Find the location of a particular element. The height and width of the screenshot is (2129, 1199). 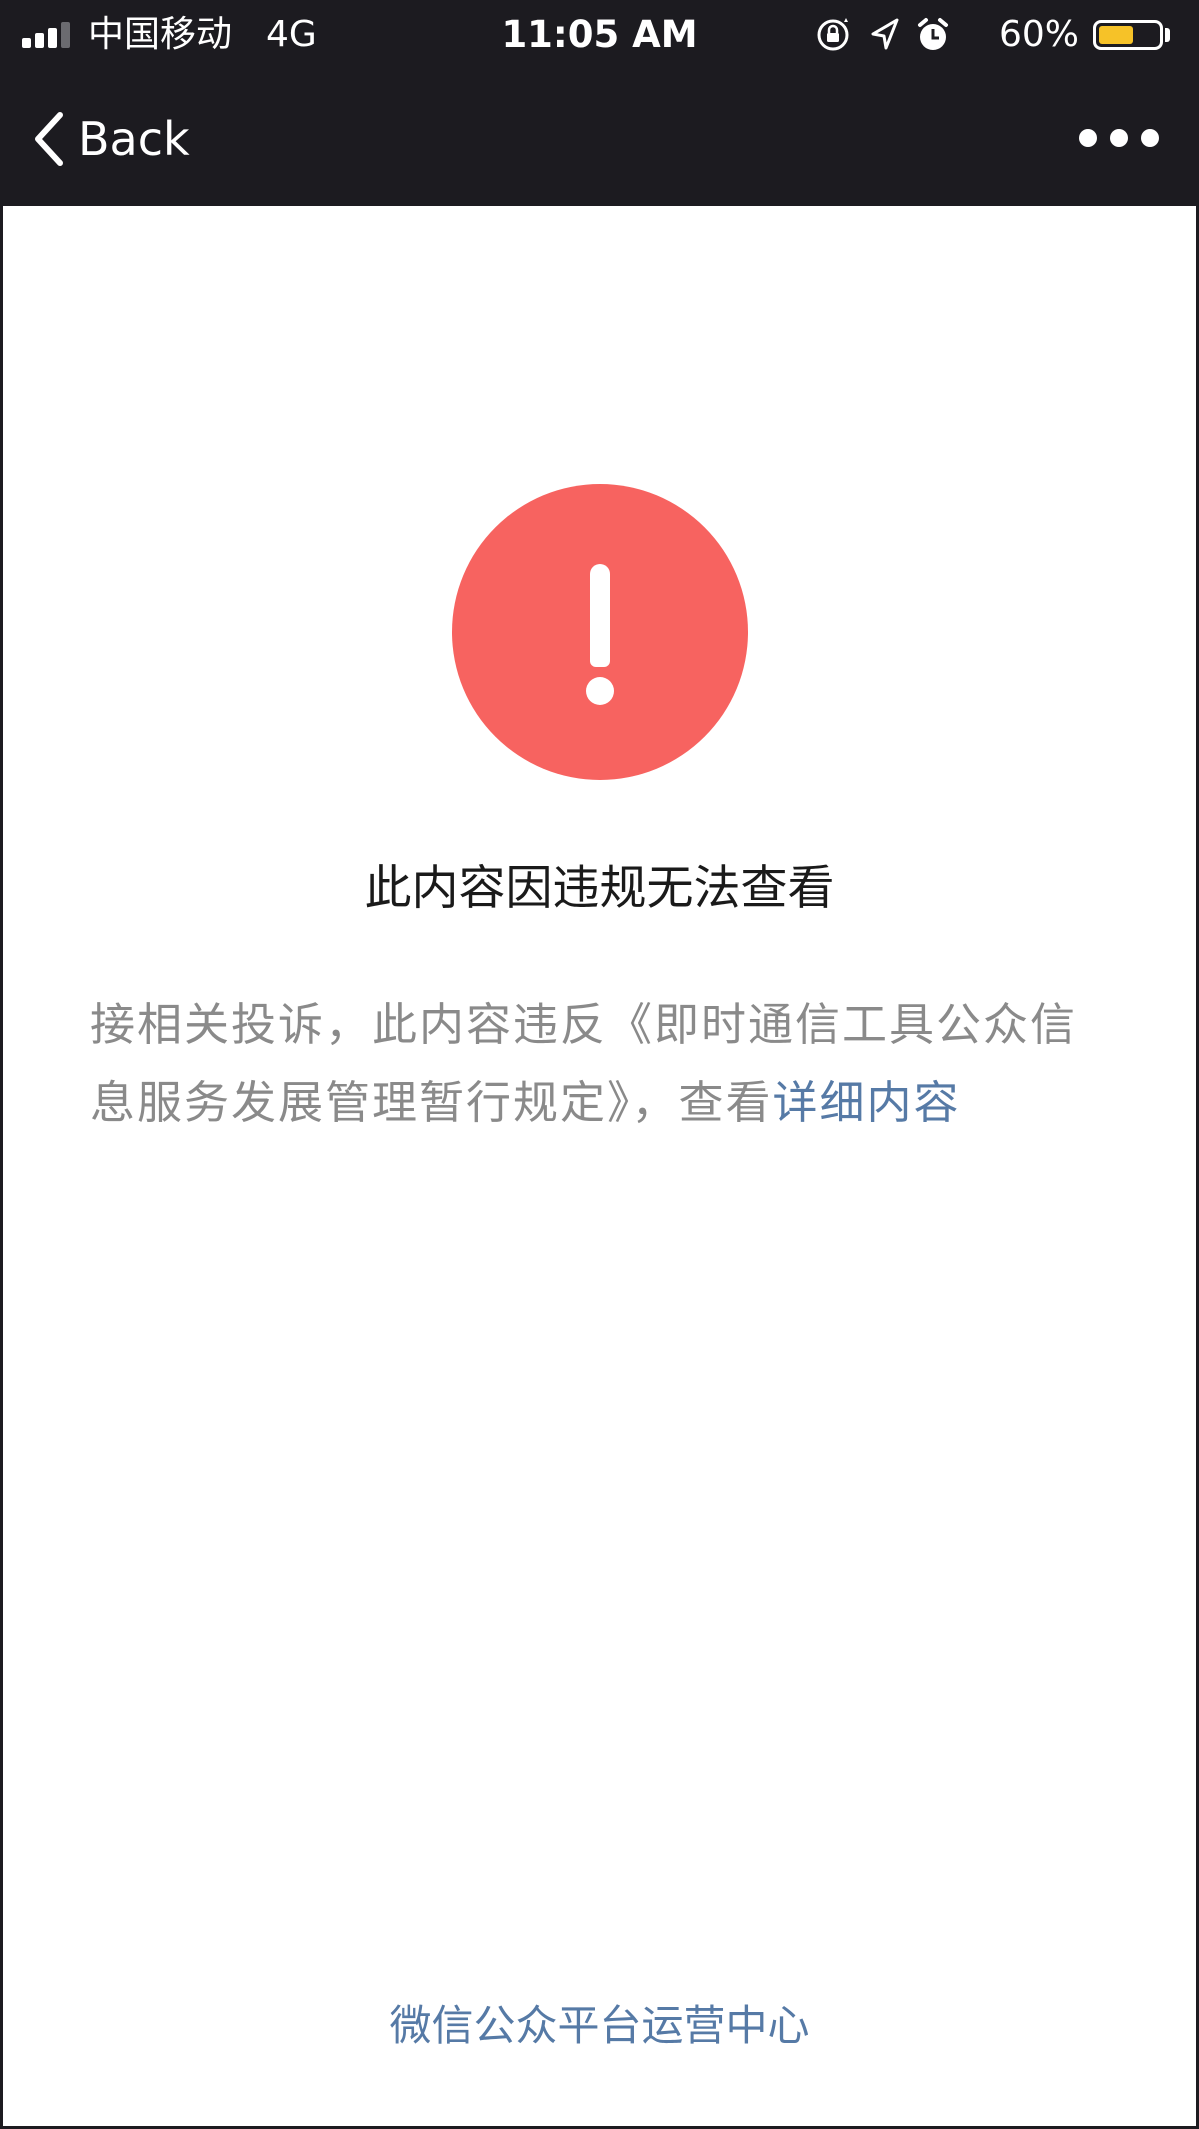

navigation-bar: Back is located at coordinates (599, 138).